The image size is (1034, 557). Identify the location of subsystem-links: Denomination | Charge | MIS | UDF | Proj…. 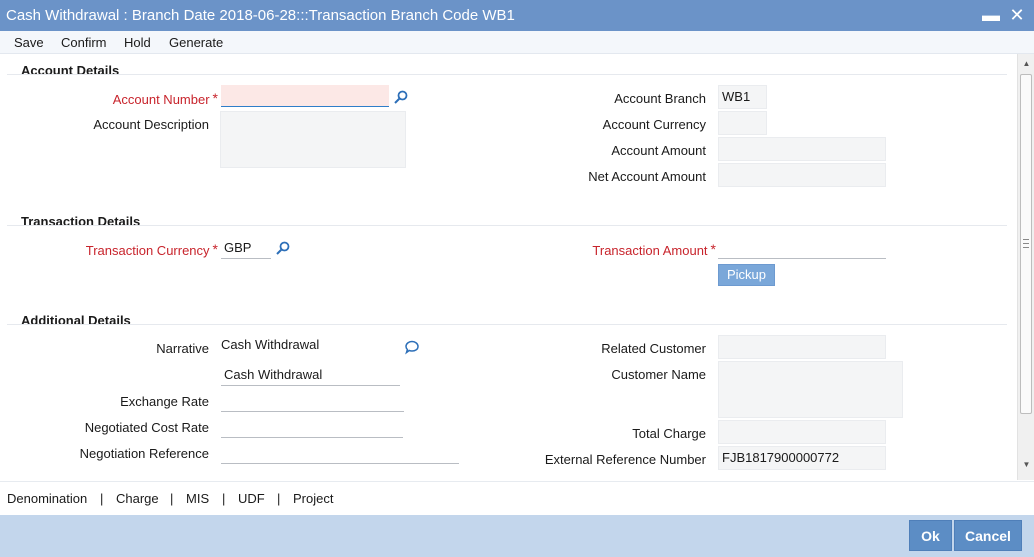
(517, 498).